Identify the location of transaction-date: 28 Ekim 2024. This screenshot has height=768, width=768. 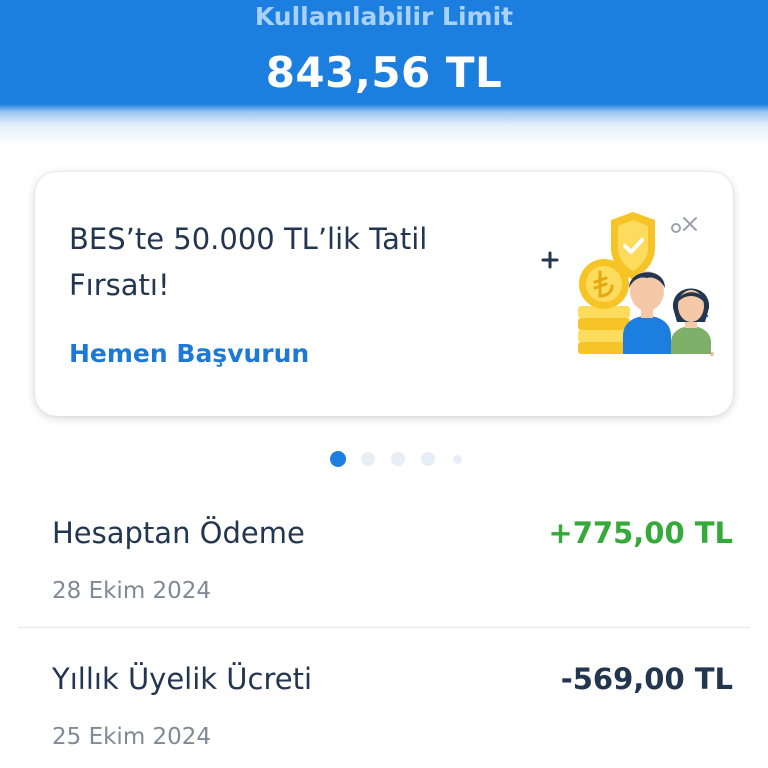
(132, 591).